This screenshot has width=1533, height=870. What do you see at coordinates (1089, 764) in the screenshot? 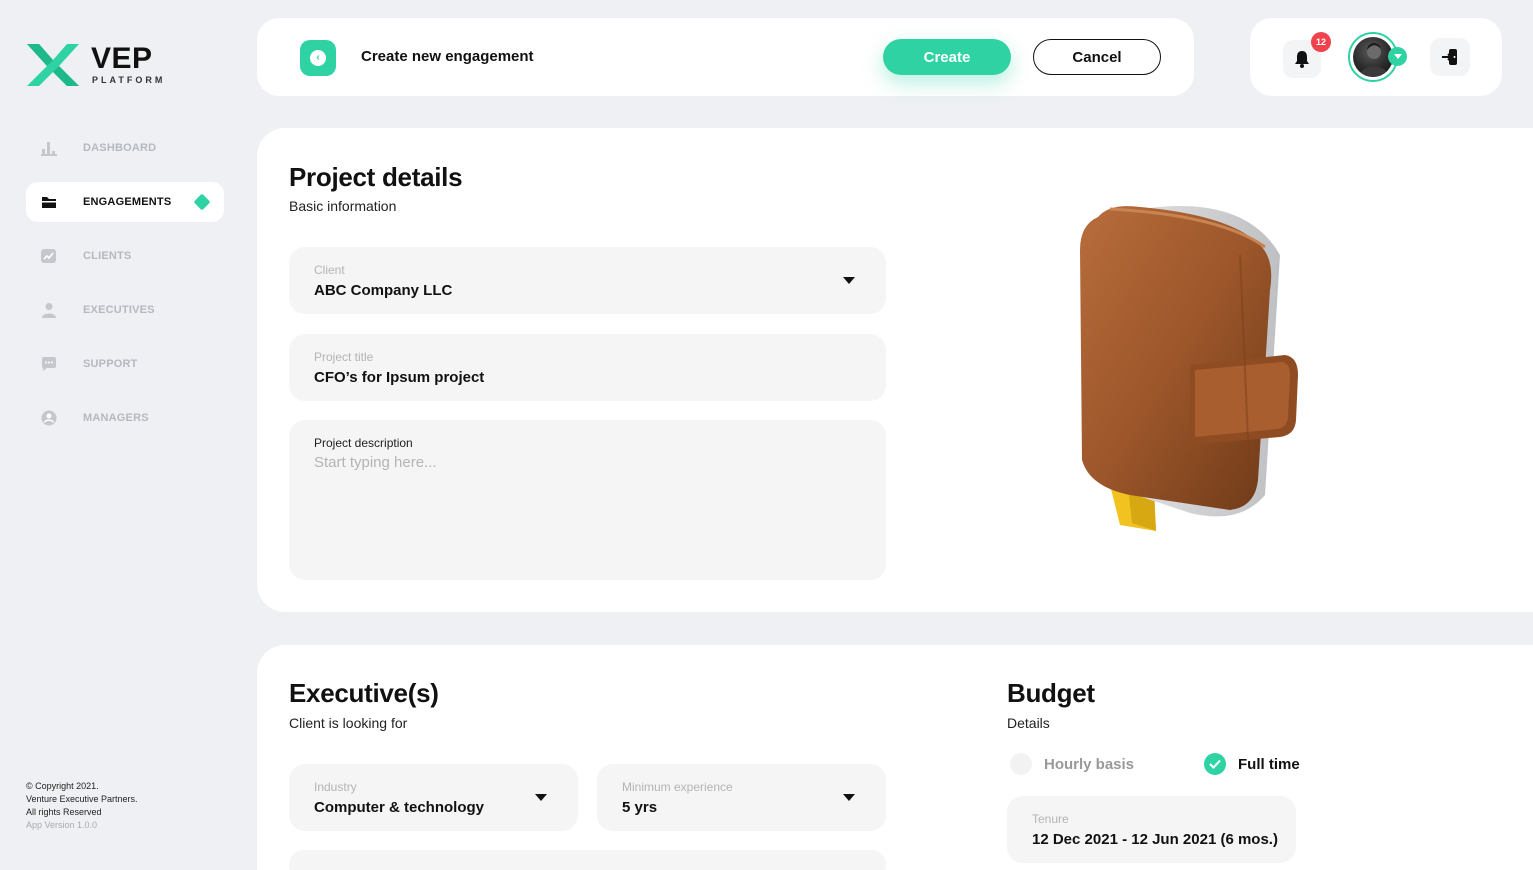
I see `radio-label: Hourly basis` at bounding box center [1089, 764].